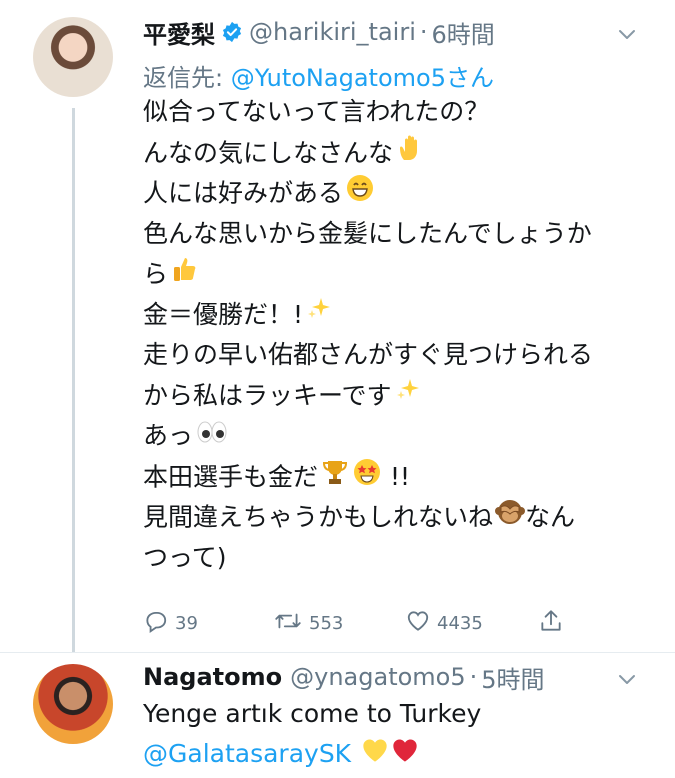 The image size is (675, 778). I want to click on replying-to: 返信先: @YutoNagatomo5さん, so click(318, 75).